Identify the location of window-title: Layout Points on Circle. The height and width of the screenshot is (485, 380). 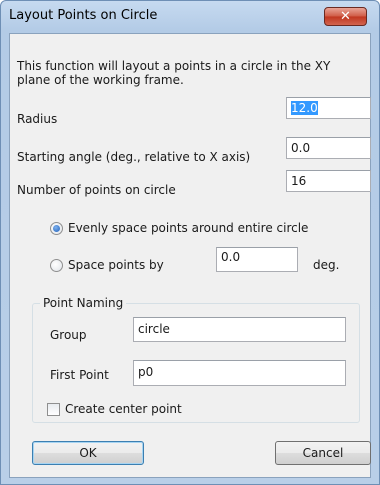
(83, 15).